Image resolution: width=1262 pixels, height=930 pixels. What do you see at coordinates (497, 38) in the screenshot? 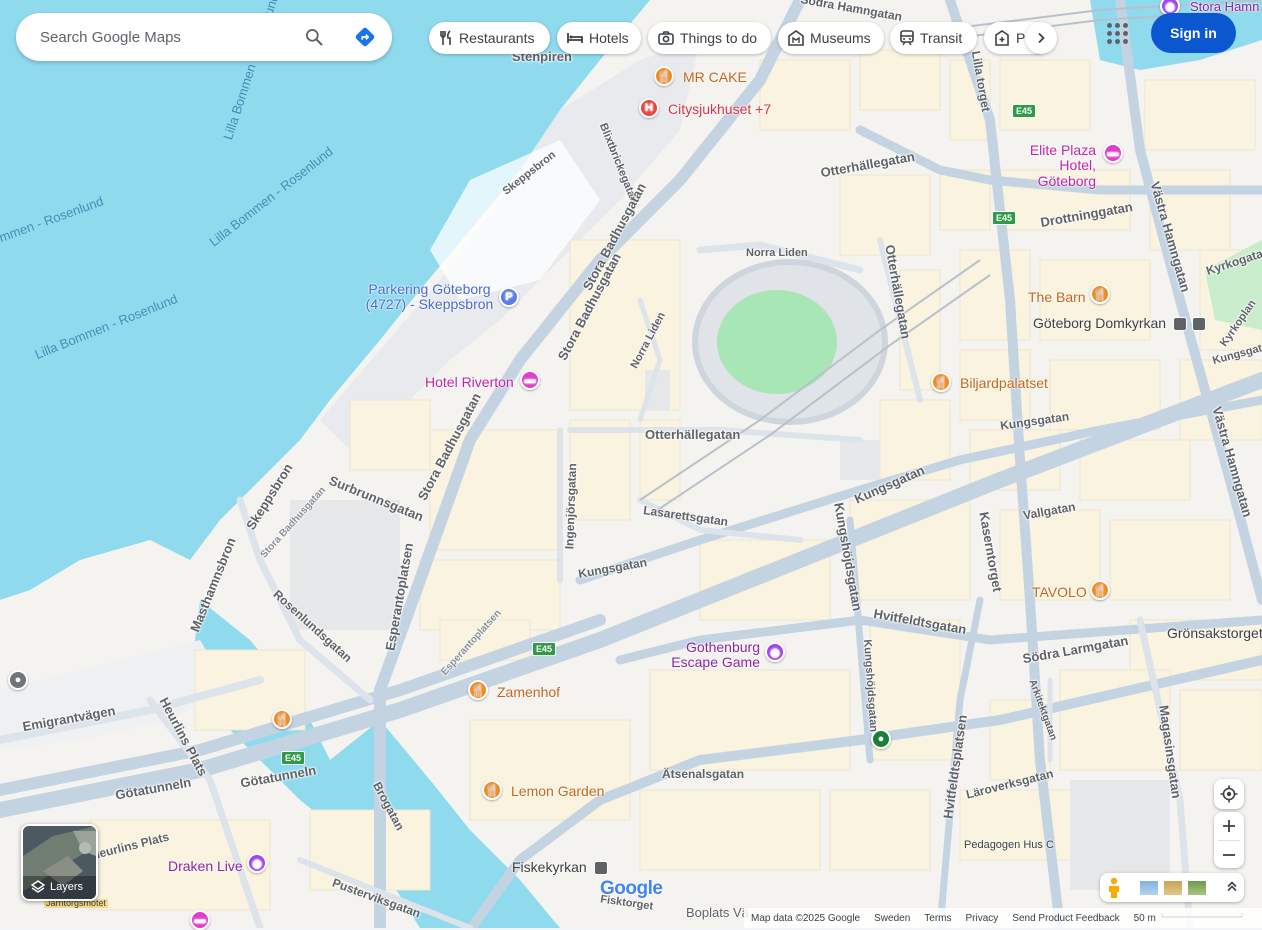
I see `chip-label: Restaurants` at bounding box center [497, 38].